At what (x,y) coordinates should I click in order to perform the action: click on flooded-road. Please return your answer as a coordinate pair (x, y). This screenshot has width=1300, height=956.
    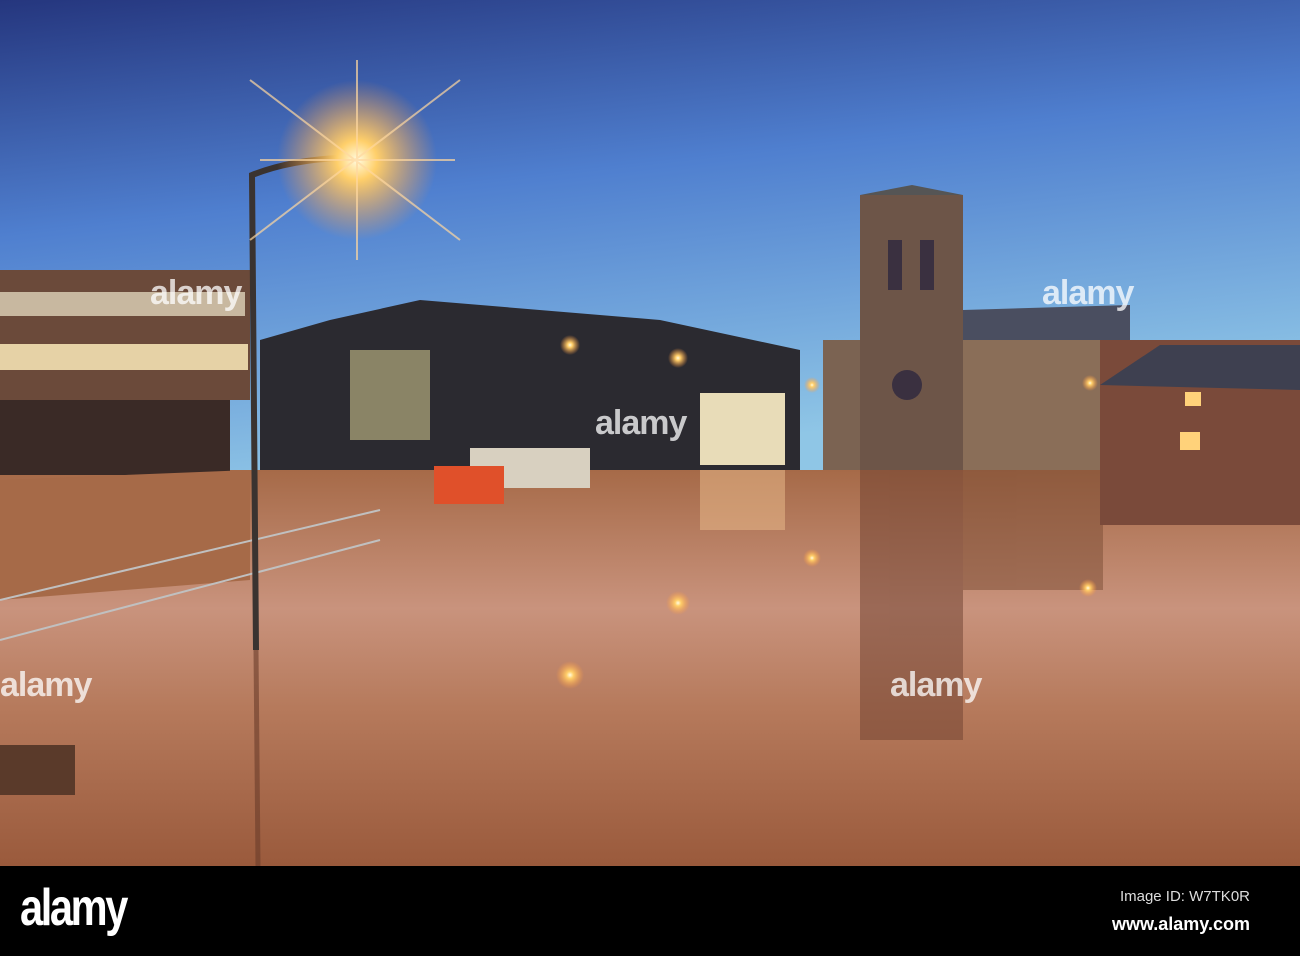
    Looking at the image, I should click on (125, 535).